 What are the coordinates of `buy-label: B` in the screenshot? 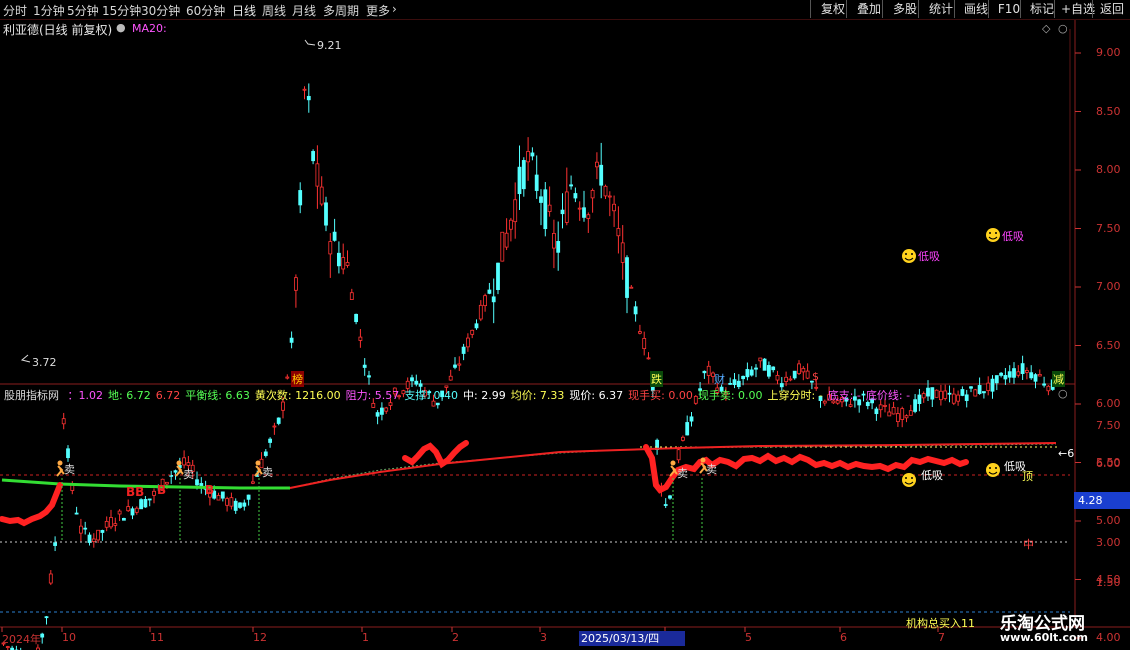 It's located at (162, 490).